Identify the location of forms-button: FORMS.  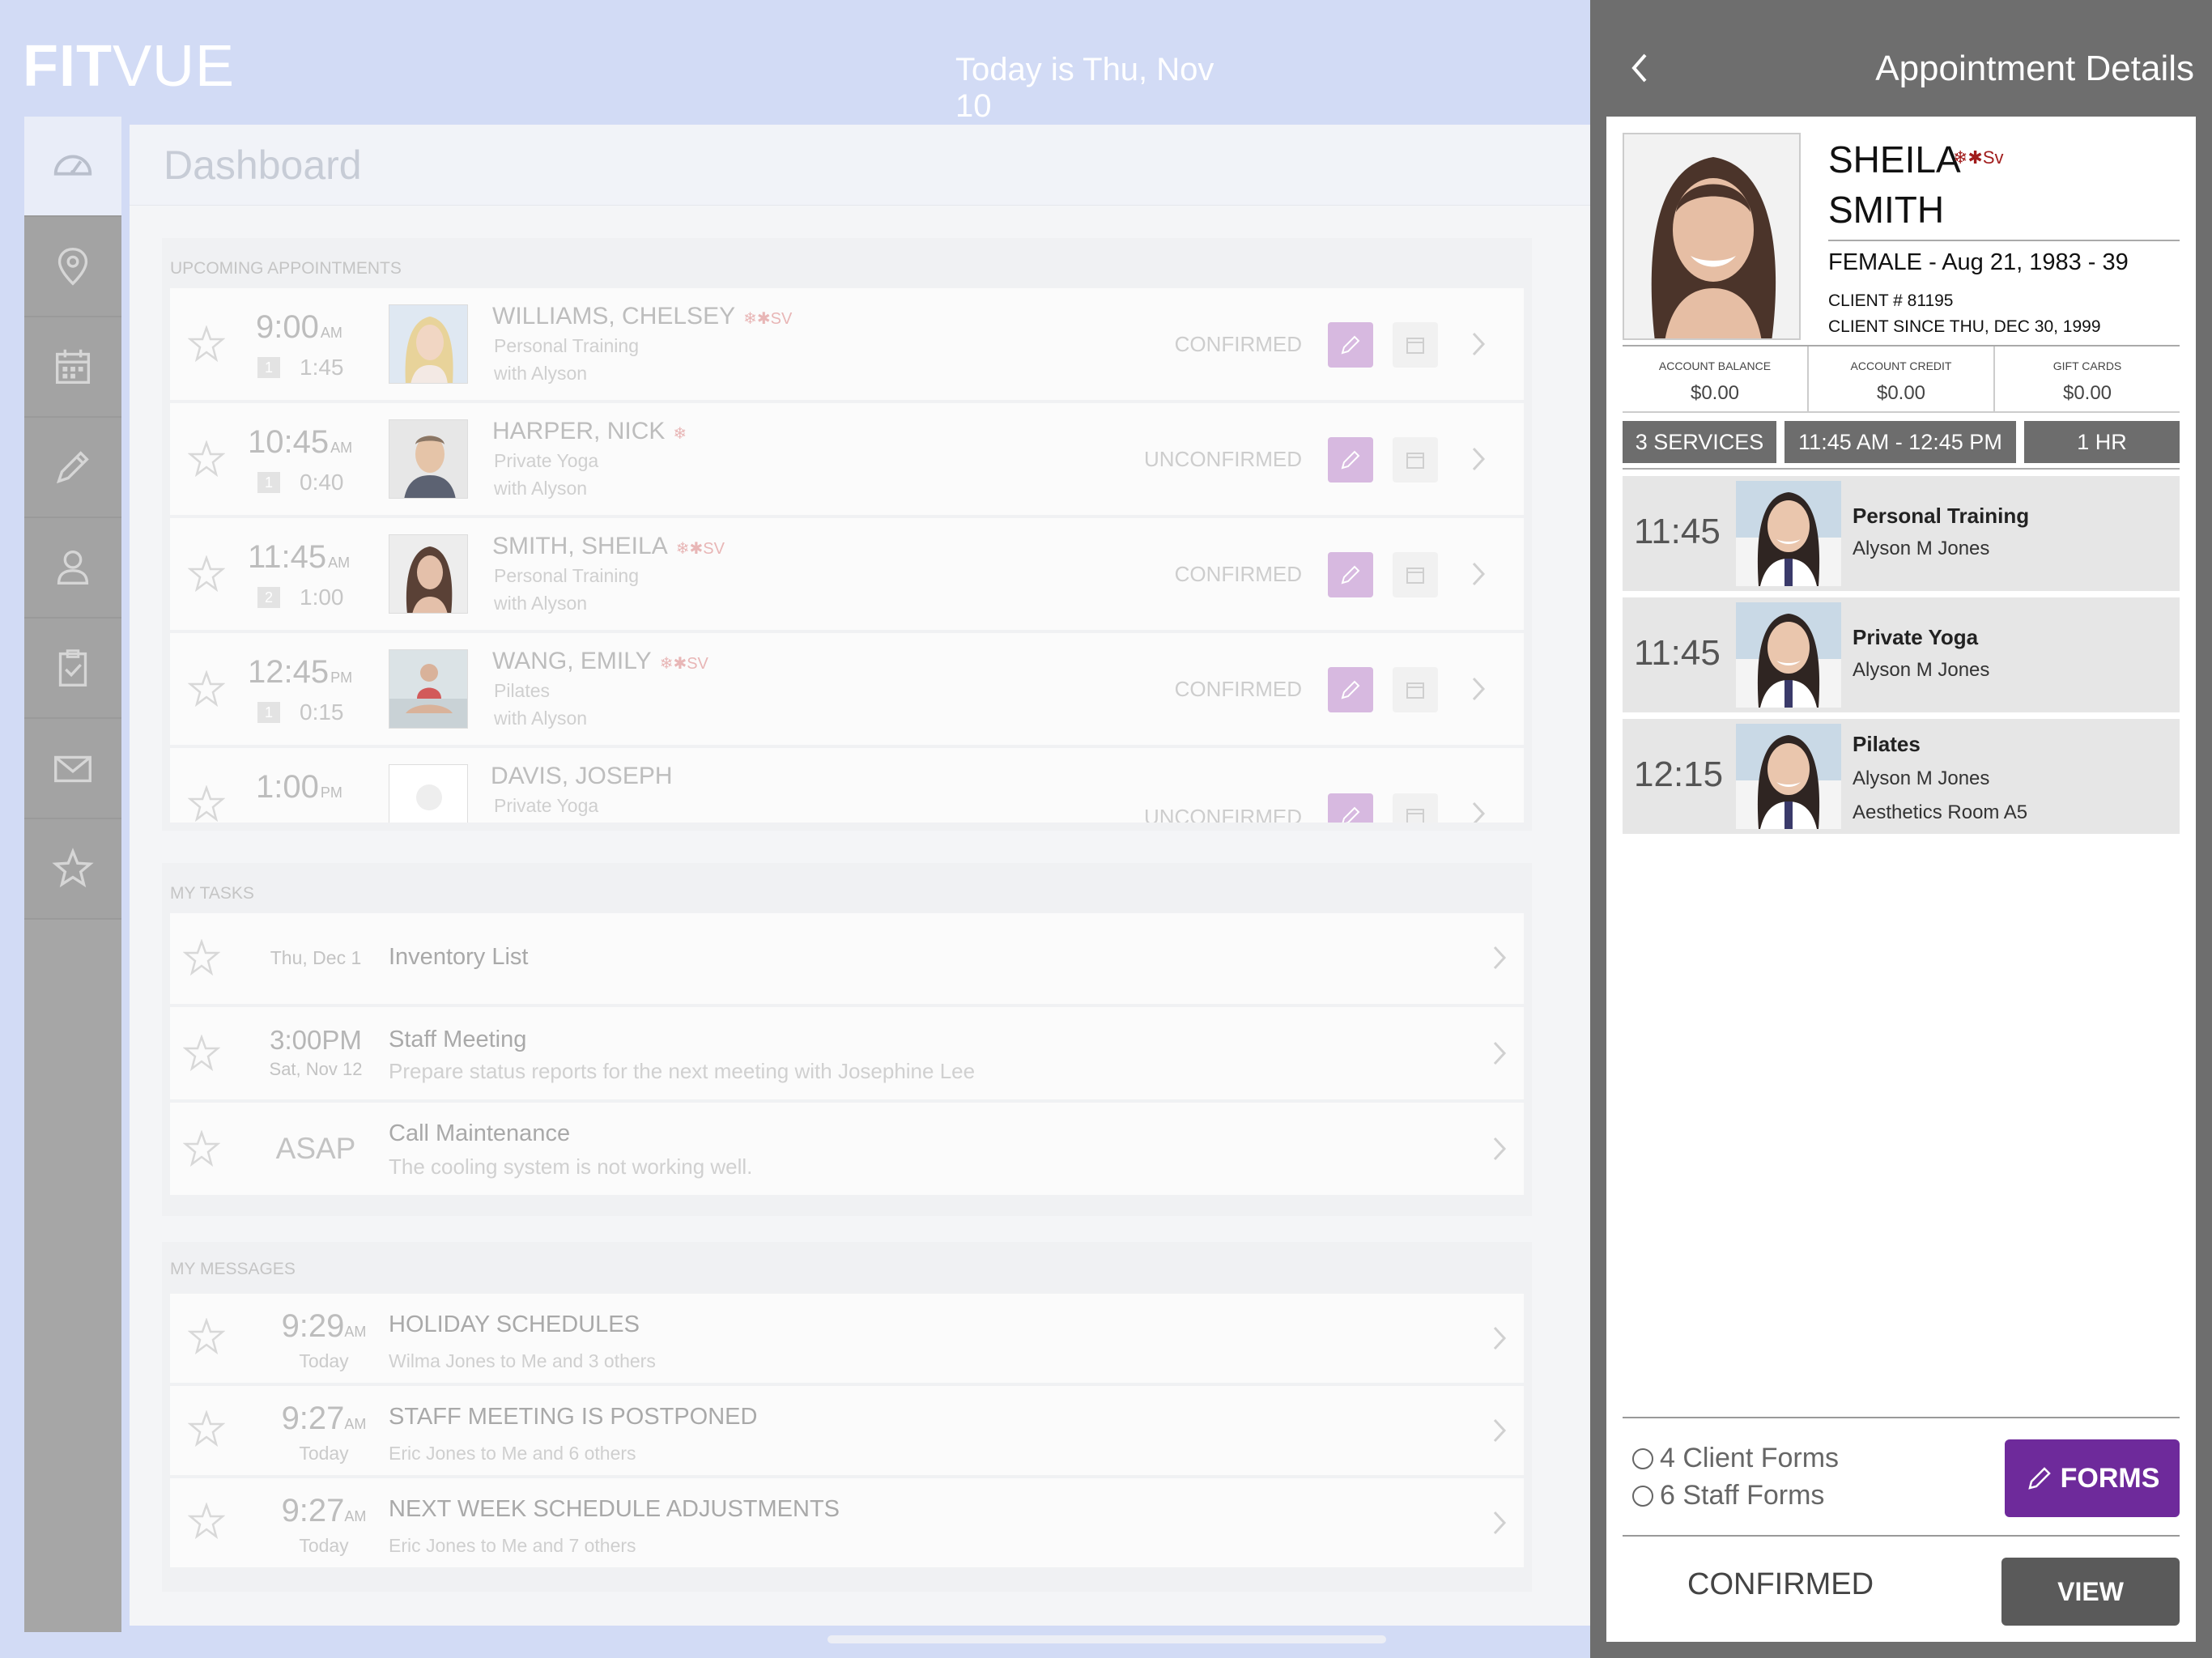
(2093, 1478).